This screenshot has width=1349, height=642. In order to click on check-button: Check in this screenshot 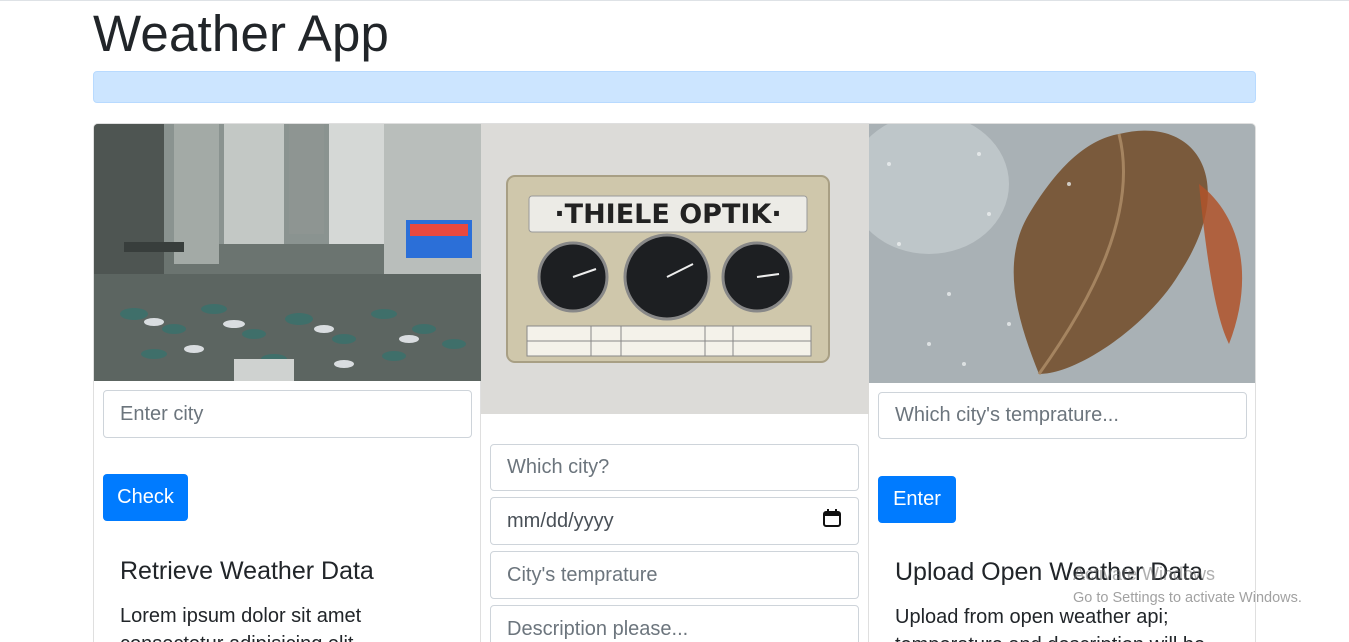, I will do `click(145, 497)`.